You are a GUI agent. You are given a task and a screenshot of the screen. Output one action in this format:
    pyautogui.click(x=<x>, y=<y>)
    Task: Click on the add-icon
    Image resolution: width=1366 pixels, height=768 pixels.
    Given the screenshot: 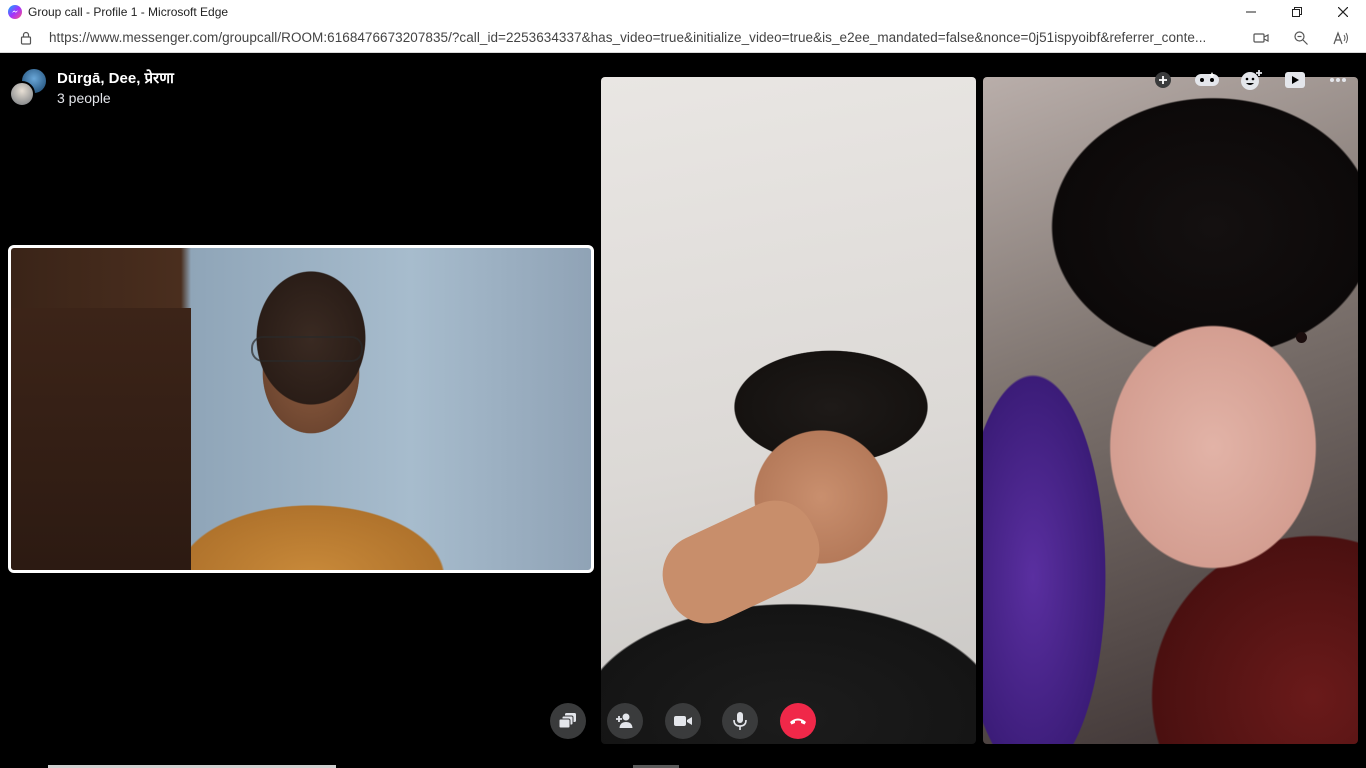 What is the action you would take?
    pyautogui.click(x=1163, y=80)
    